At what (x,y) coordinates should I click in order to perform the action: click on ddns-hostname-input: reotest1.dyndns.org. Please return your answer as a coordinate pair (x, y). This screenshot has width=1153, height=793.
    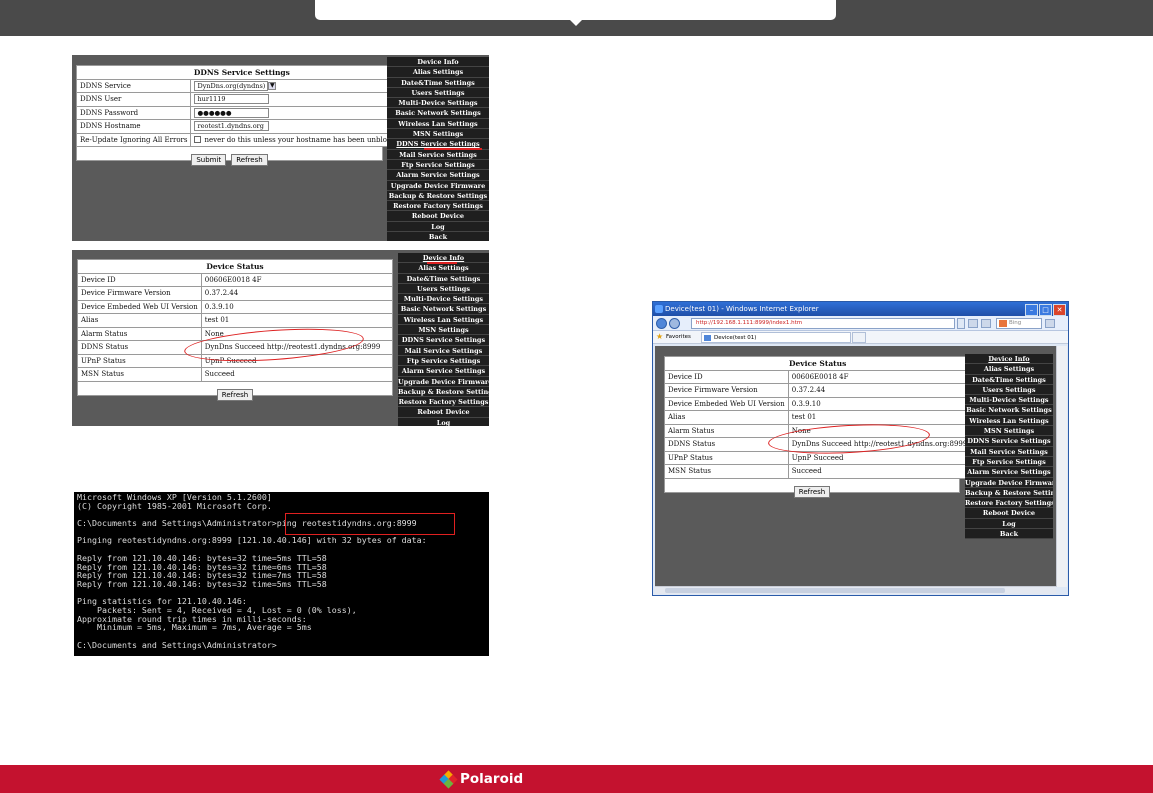
    Looking at the image, I should click on (232, 126).